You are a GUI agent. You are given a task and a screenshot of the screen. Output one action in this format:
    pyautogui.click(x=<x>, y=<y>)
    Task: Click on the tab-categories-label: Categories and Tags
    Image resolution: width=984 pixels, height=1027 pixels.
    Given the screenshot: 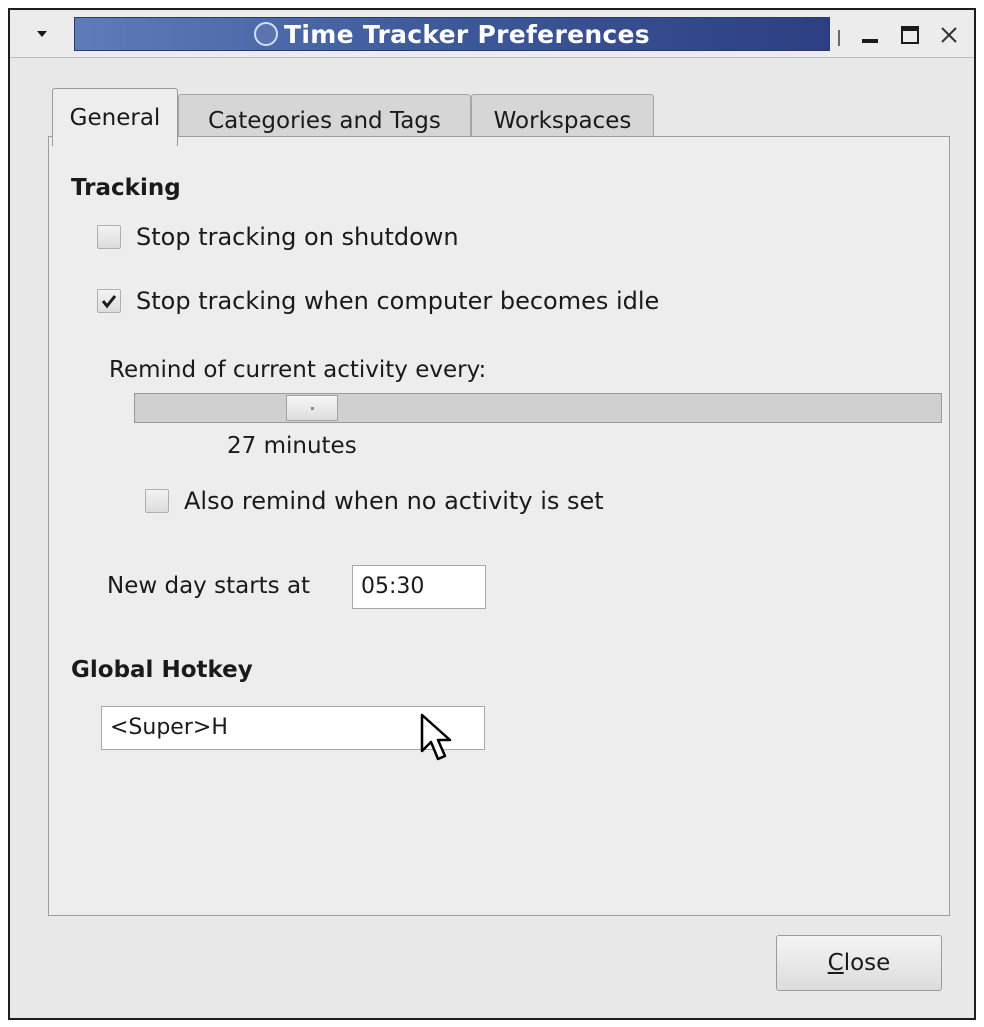 What is the action you would take?
    pyautogui.click(x=324, y=120)
    